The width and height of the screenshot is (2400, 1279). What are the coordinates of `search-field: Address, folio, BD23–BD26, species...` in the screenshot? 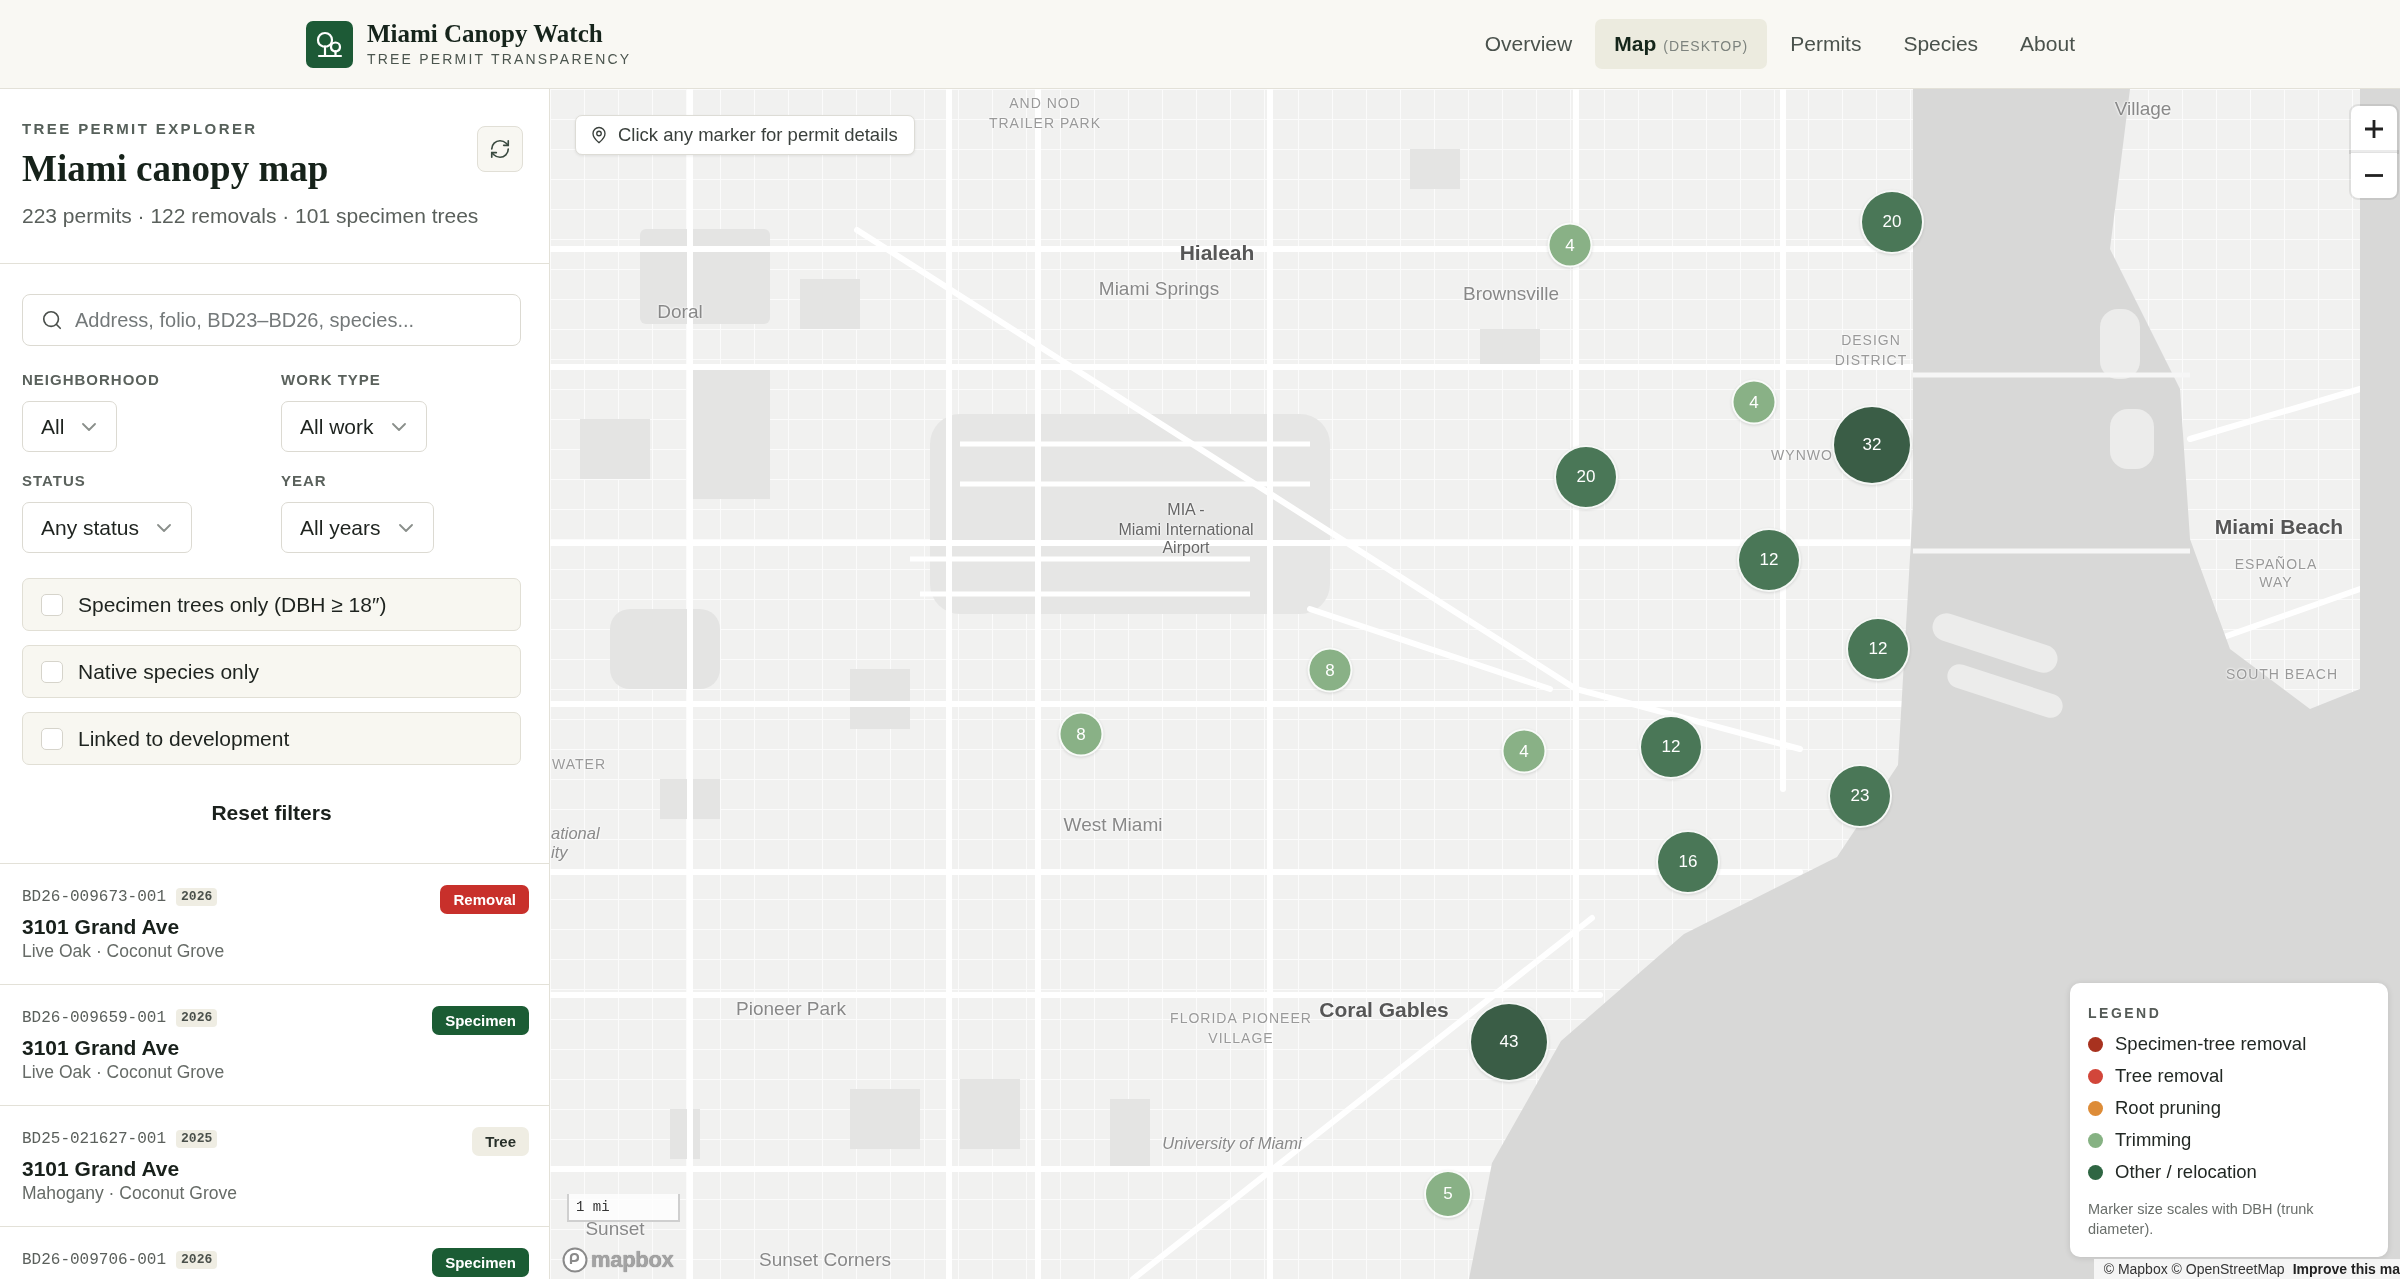 It's located at (271, 320).